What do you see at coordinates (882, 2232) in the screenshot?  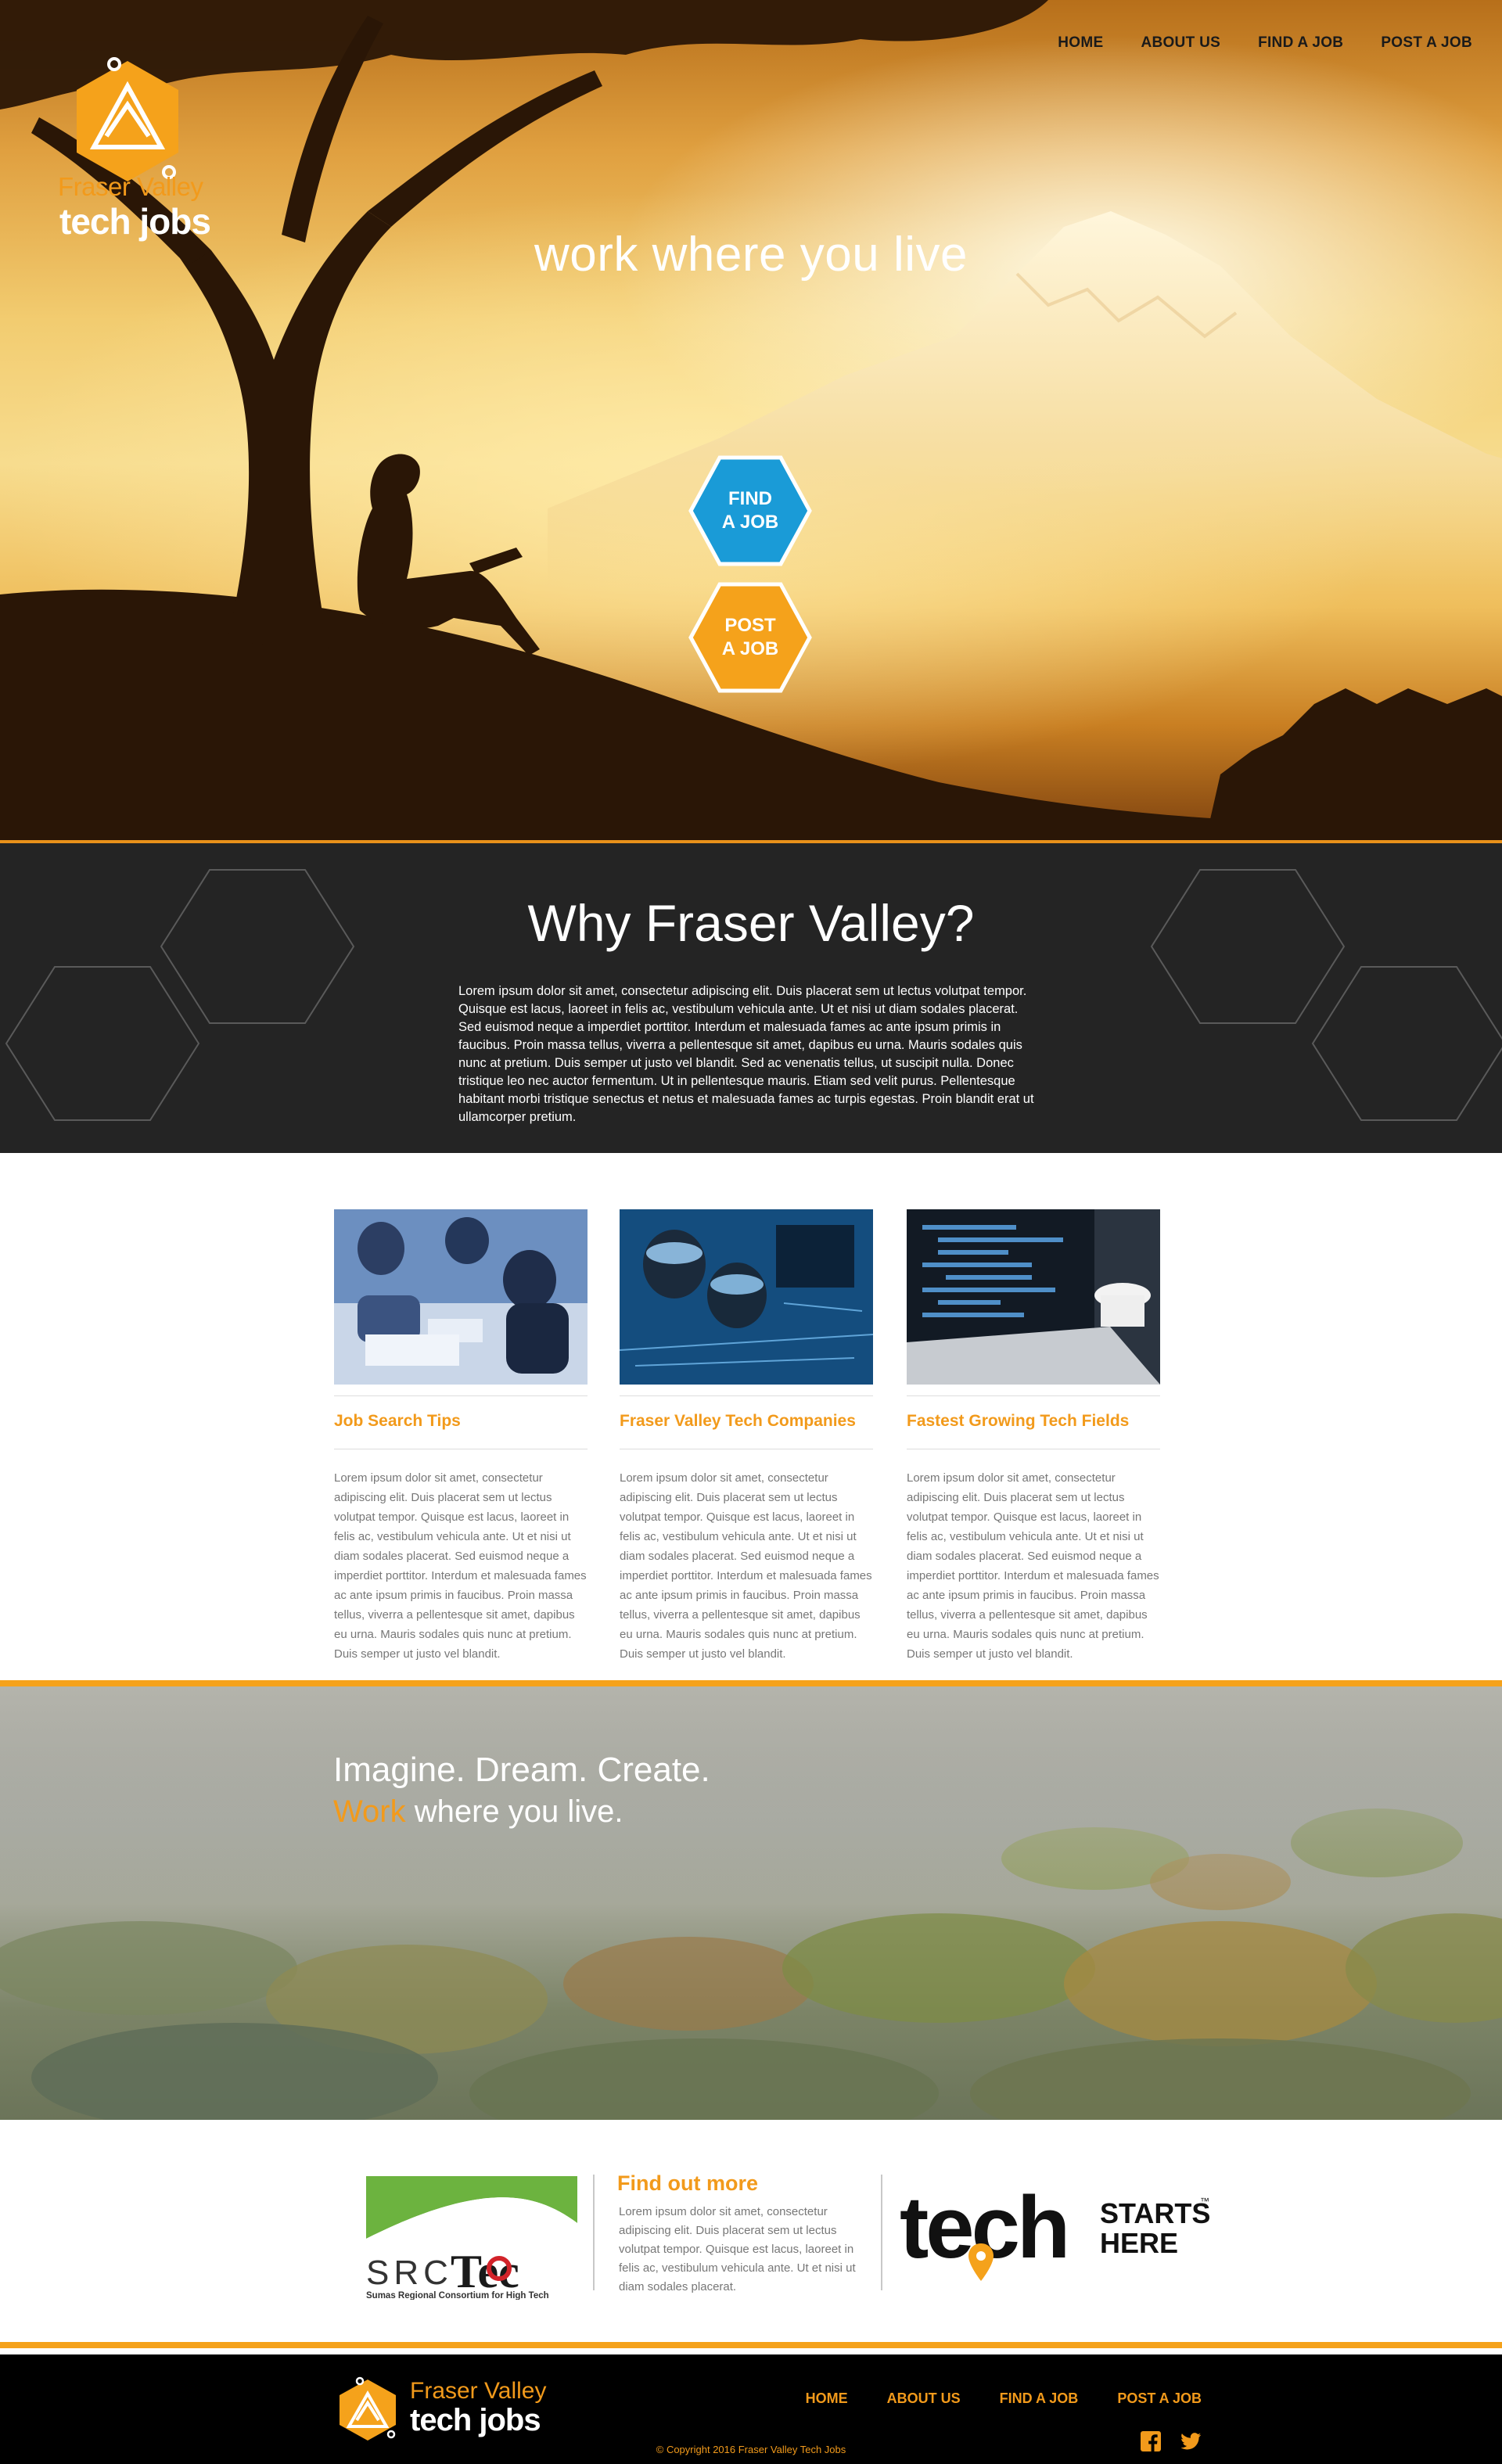 I see `partner-divider-right` at bounding box center [882, 2232].